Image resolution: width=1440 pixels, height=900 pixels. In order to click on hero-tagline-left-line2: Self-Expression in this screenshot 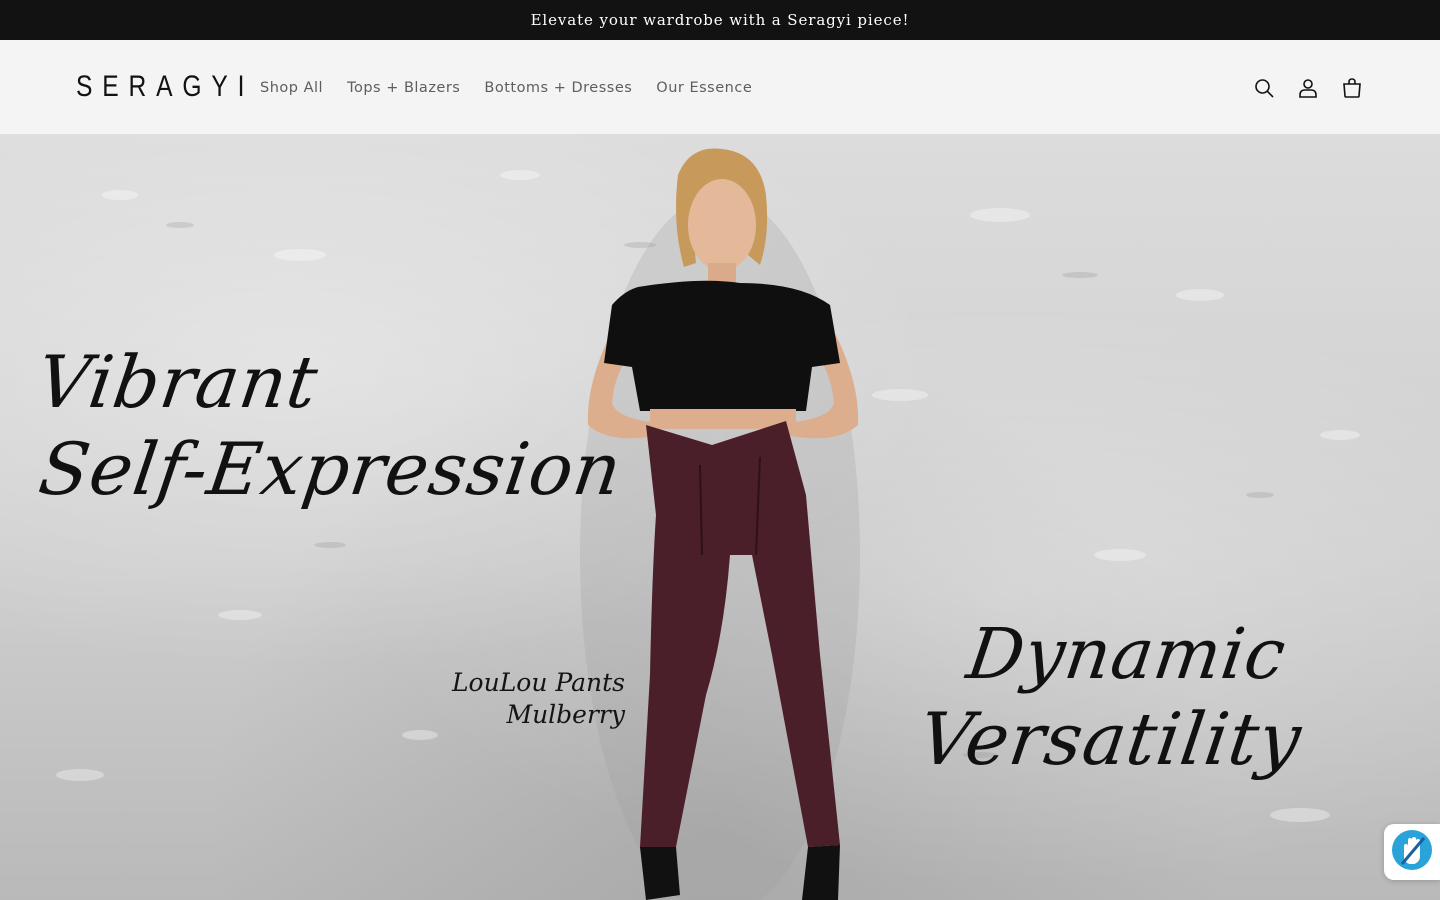, I will do `click(331, 469)`.